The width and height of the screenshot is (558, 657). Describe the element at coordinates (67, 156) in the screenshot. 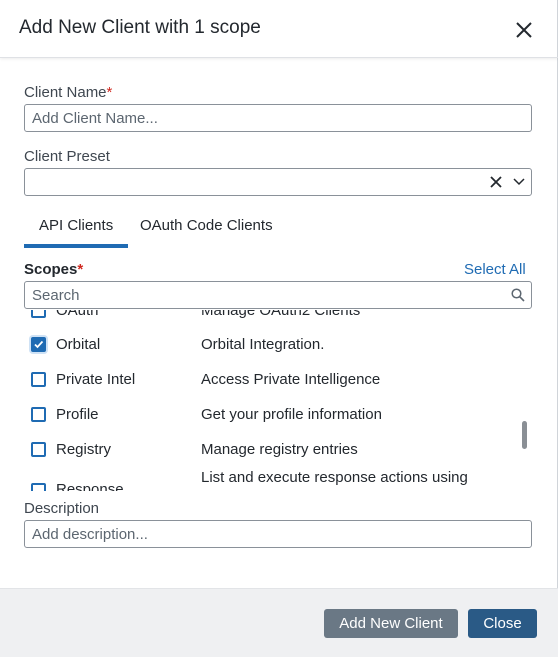

I see `client-preset-label: Client Preset` at that location.